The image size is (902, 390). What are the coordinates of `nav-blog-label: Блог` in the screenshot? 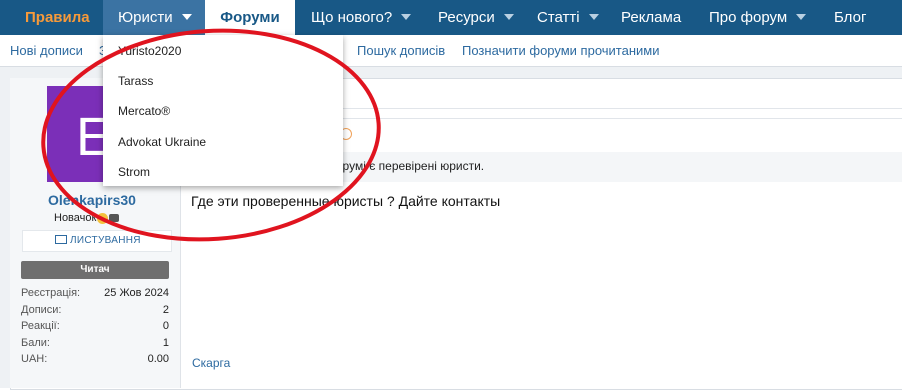 It's located at (850, 17).